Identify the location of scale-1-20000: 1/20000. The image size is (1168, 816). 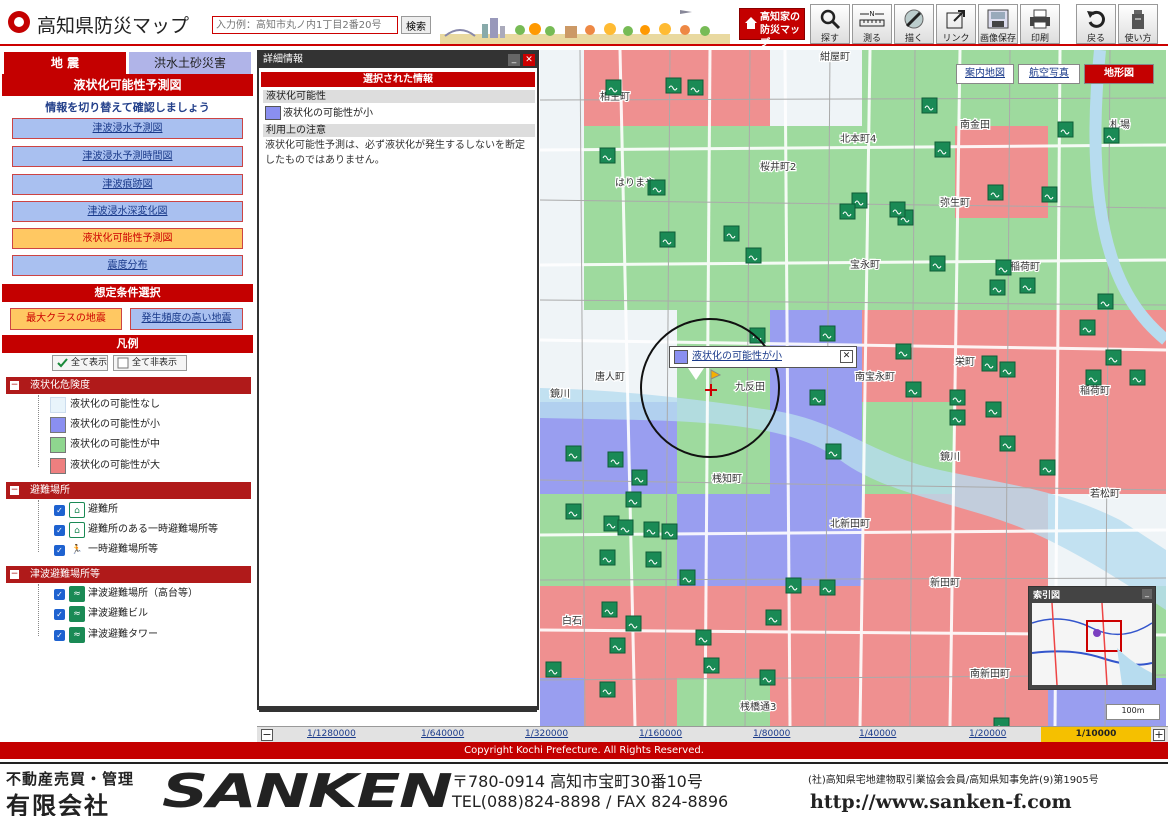
(987, 734).